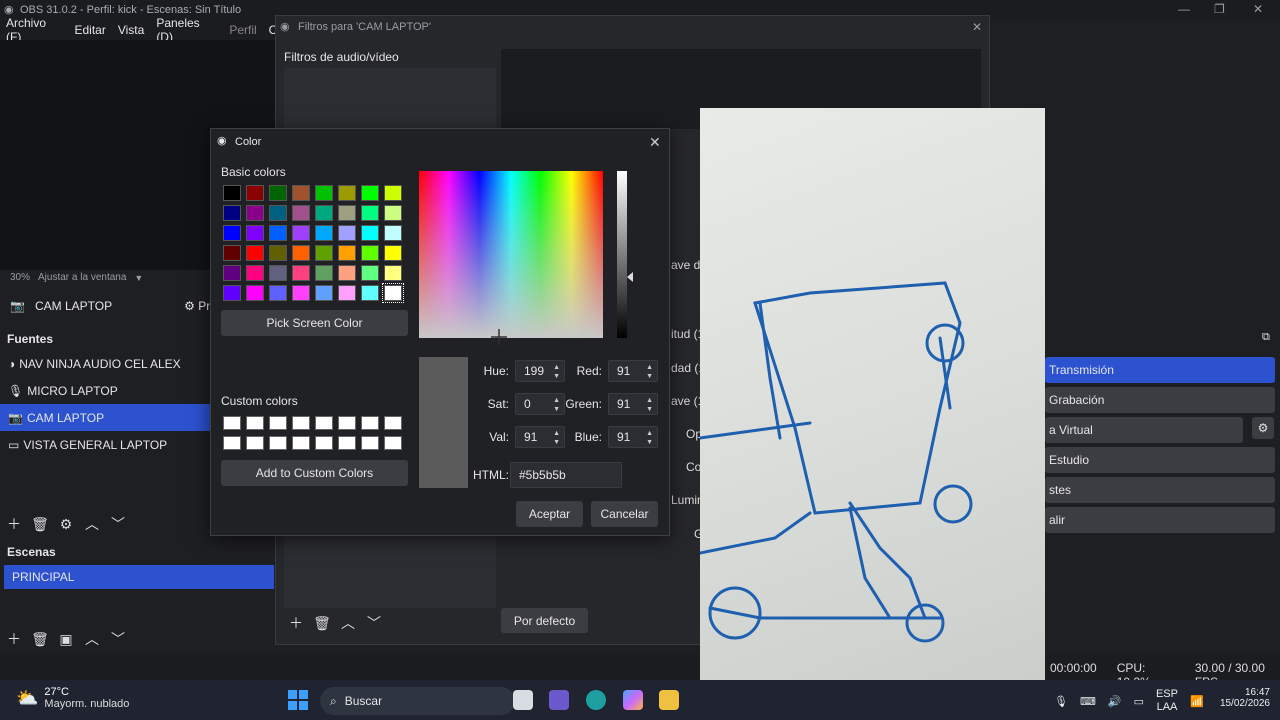 The image size is (1280, 720). What do you see at coordinates (622, 254) in the screenshot?
I see `luminance-slider` at bounding box center [622, 254].